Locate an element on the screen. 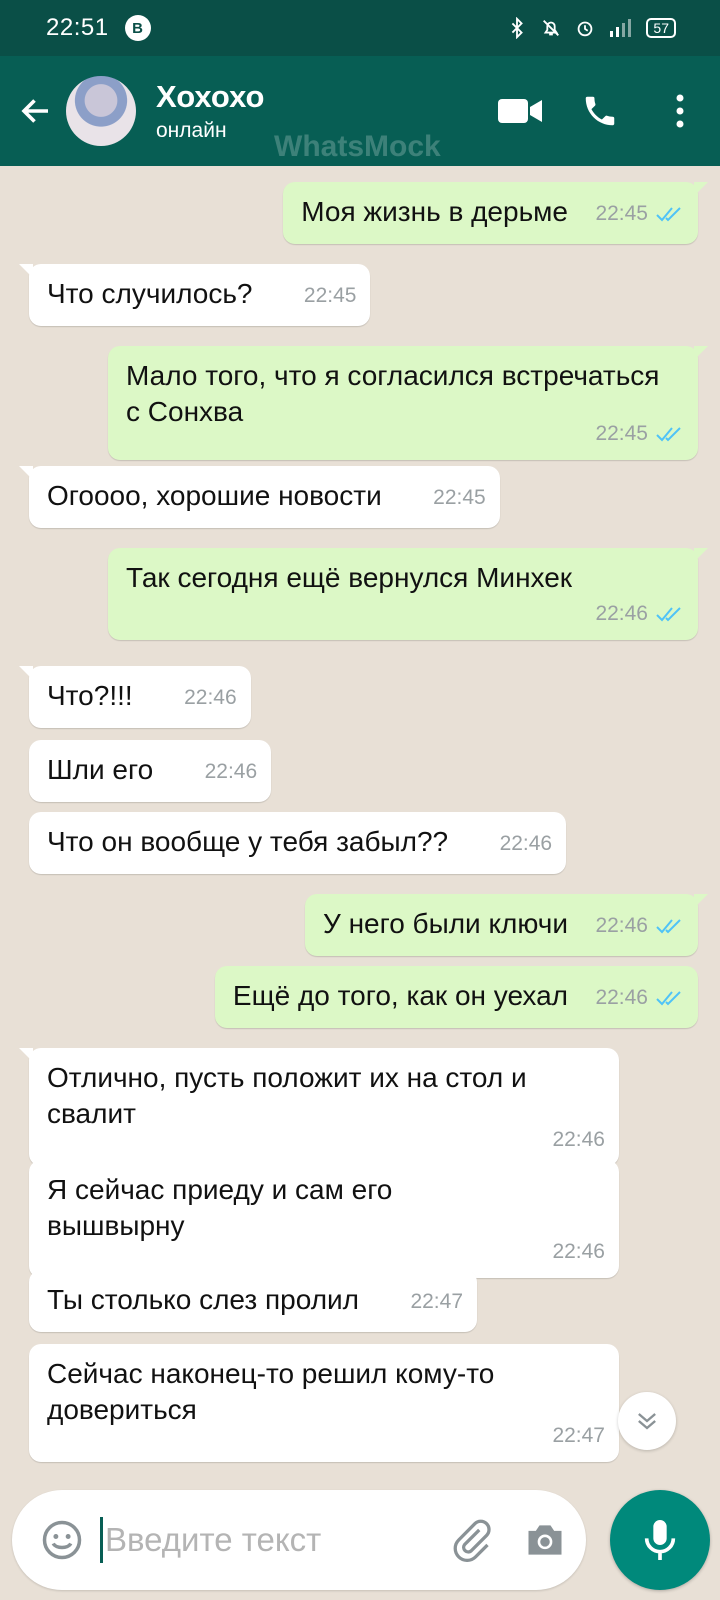 The height and width of the screenshot is (1600, 720). message-incoming: Шли его 22:46 is located at coordinates (150, 771).